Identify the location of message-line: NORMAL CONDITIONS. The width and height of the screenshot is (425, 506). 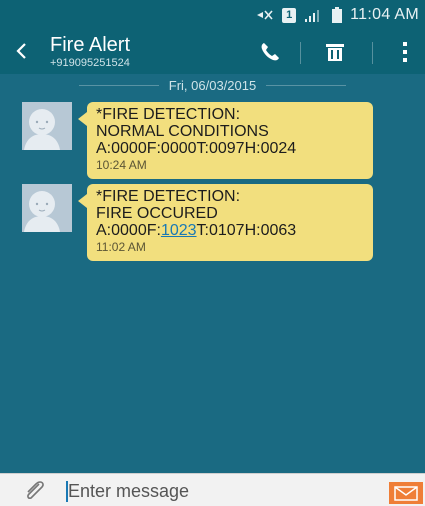
(182, 131).